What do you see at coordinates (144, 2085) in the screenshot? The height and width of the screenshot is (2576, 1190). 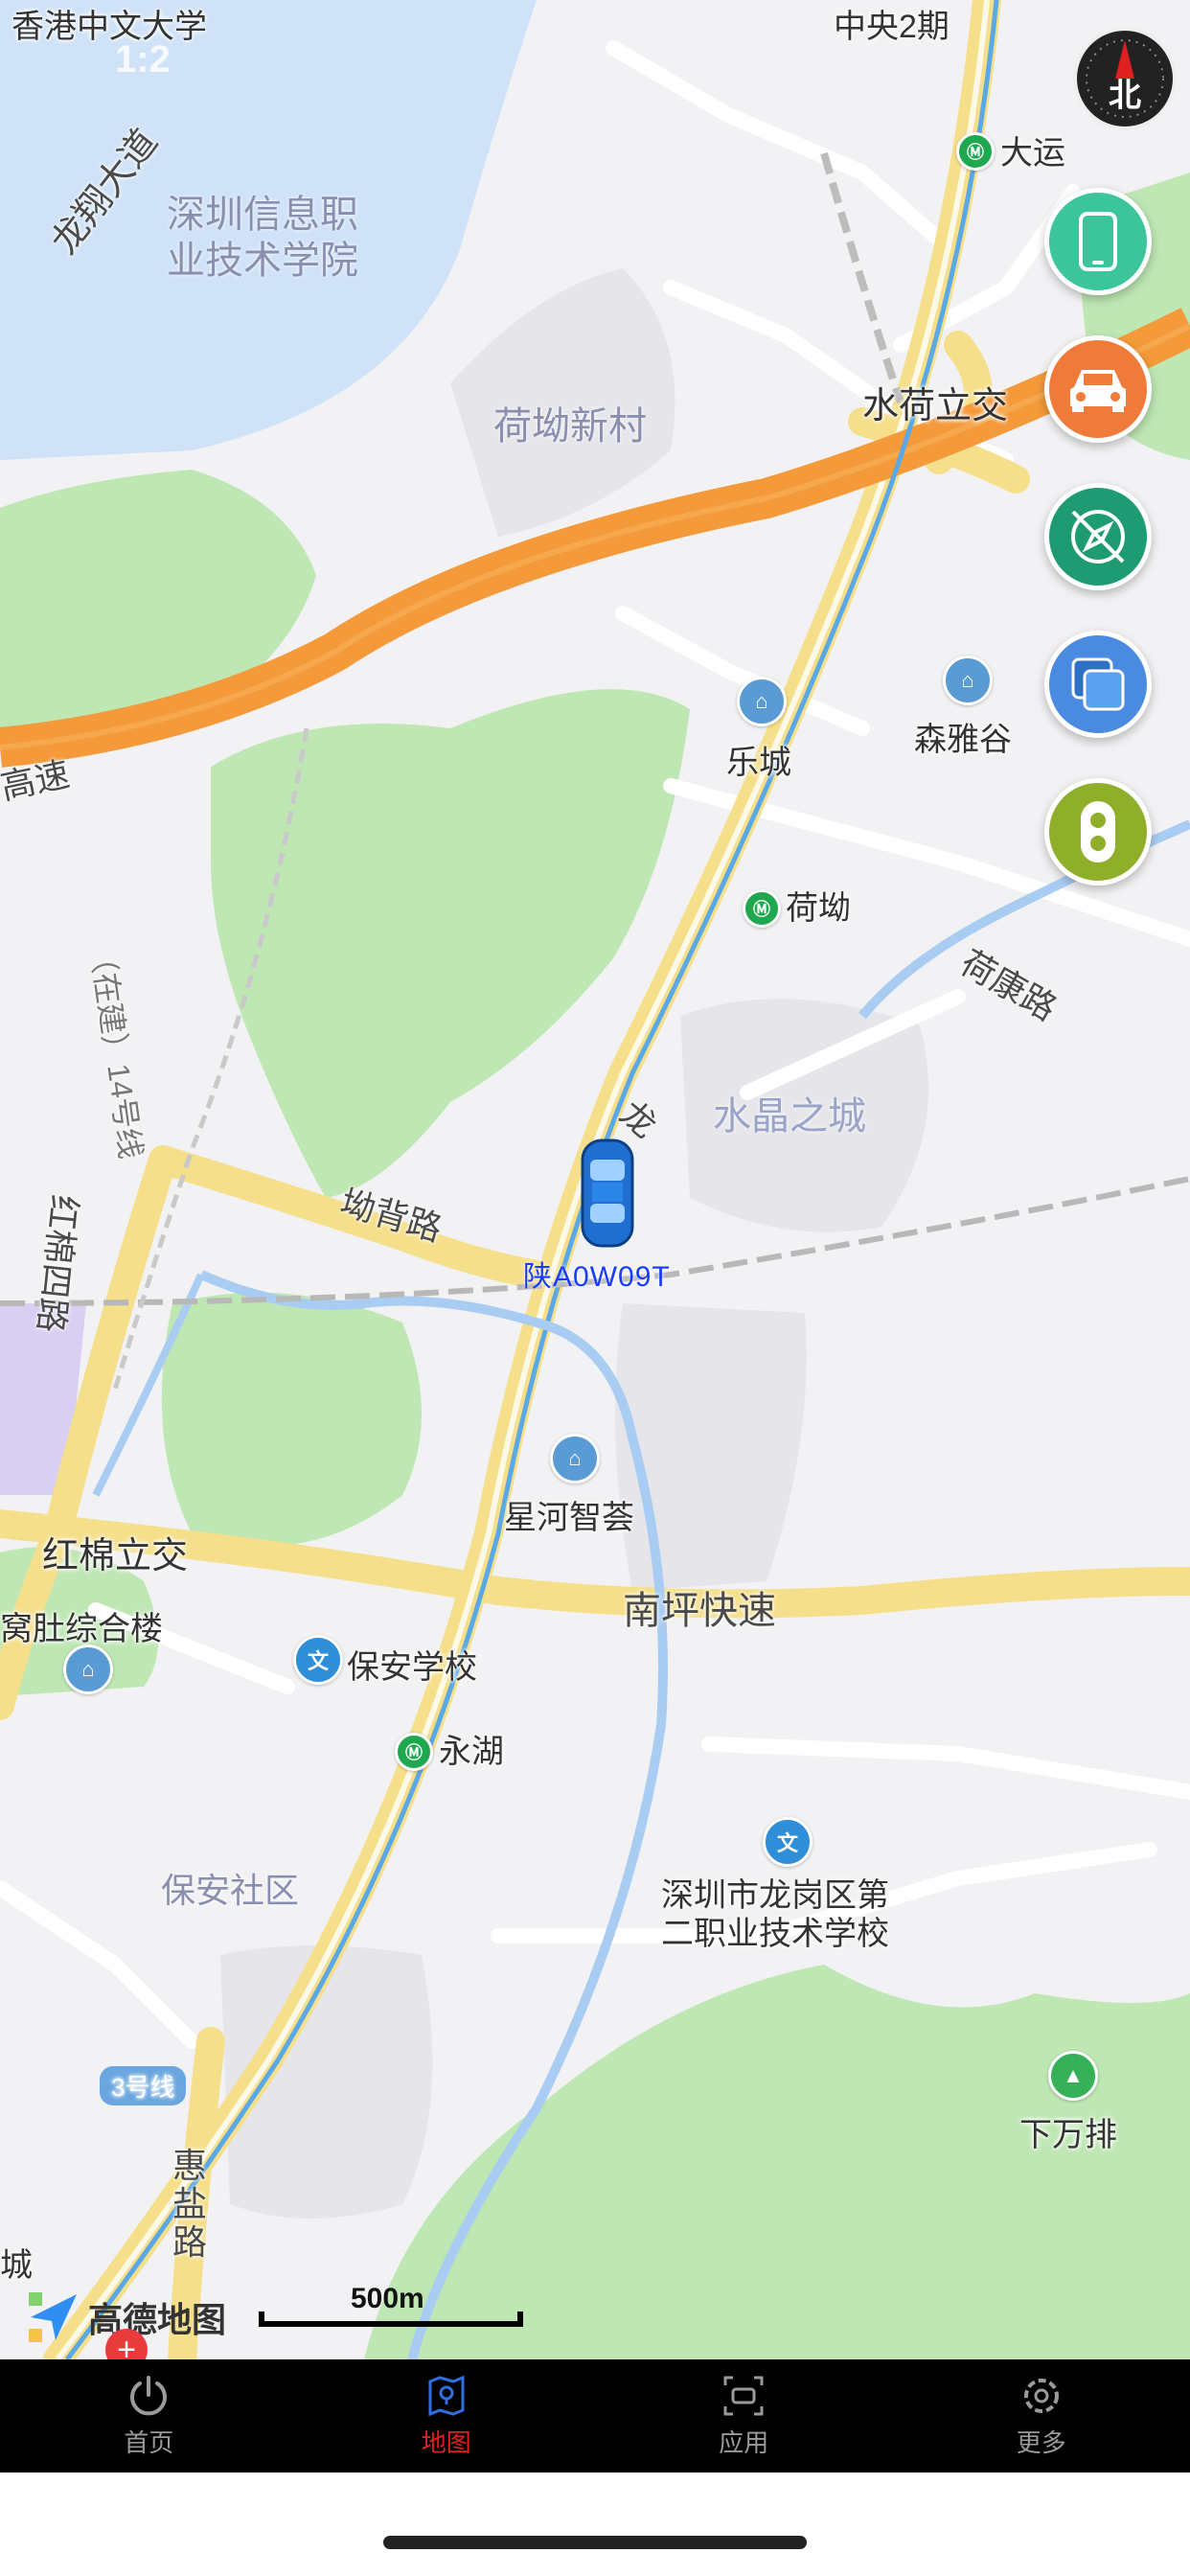 I see `label-line3: 3号线` at bounding box center [144, 2085].